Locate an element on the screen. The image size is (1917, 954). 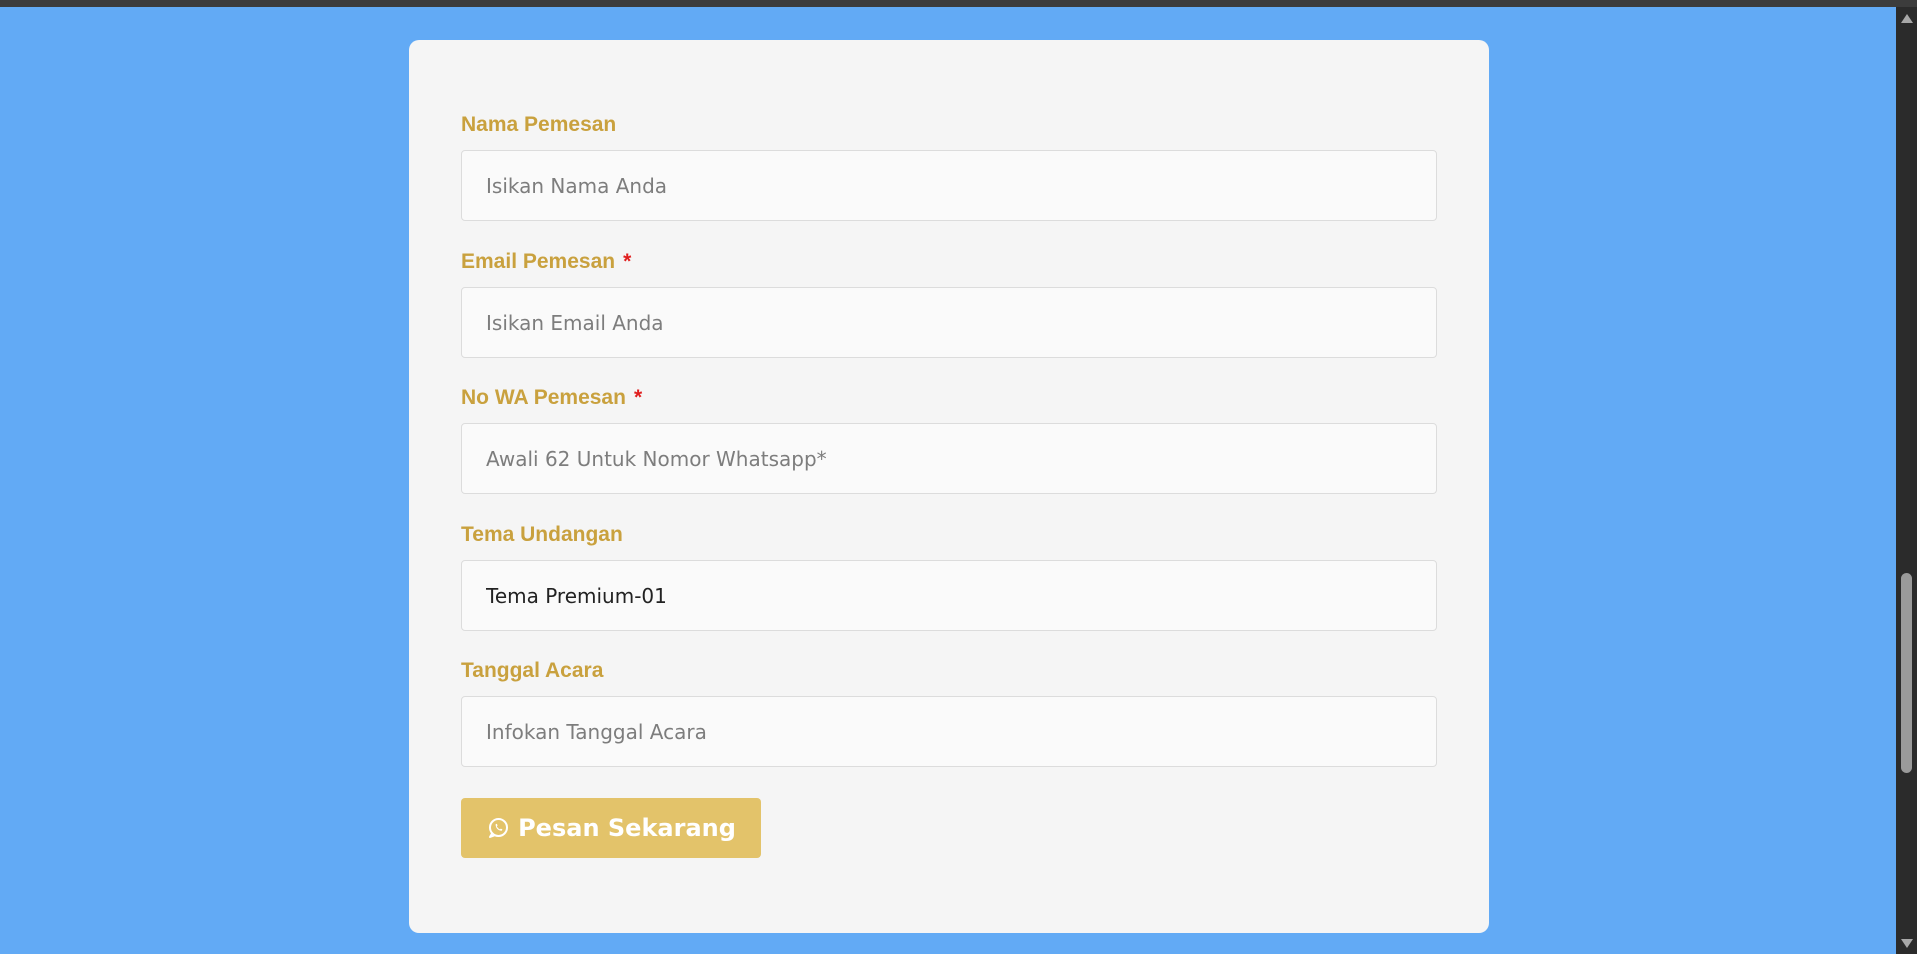
tanggal-acara-label: Tanggal Acara is located at coordinates (532, 670).